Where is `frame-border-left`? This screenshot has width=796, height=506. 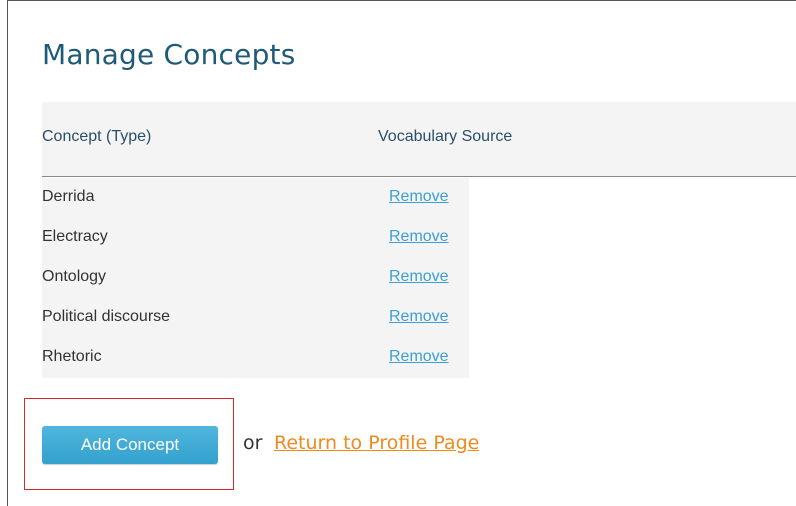
frame-border-left is located at coordinates (7, 253).